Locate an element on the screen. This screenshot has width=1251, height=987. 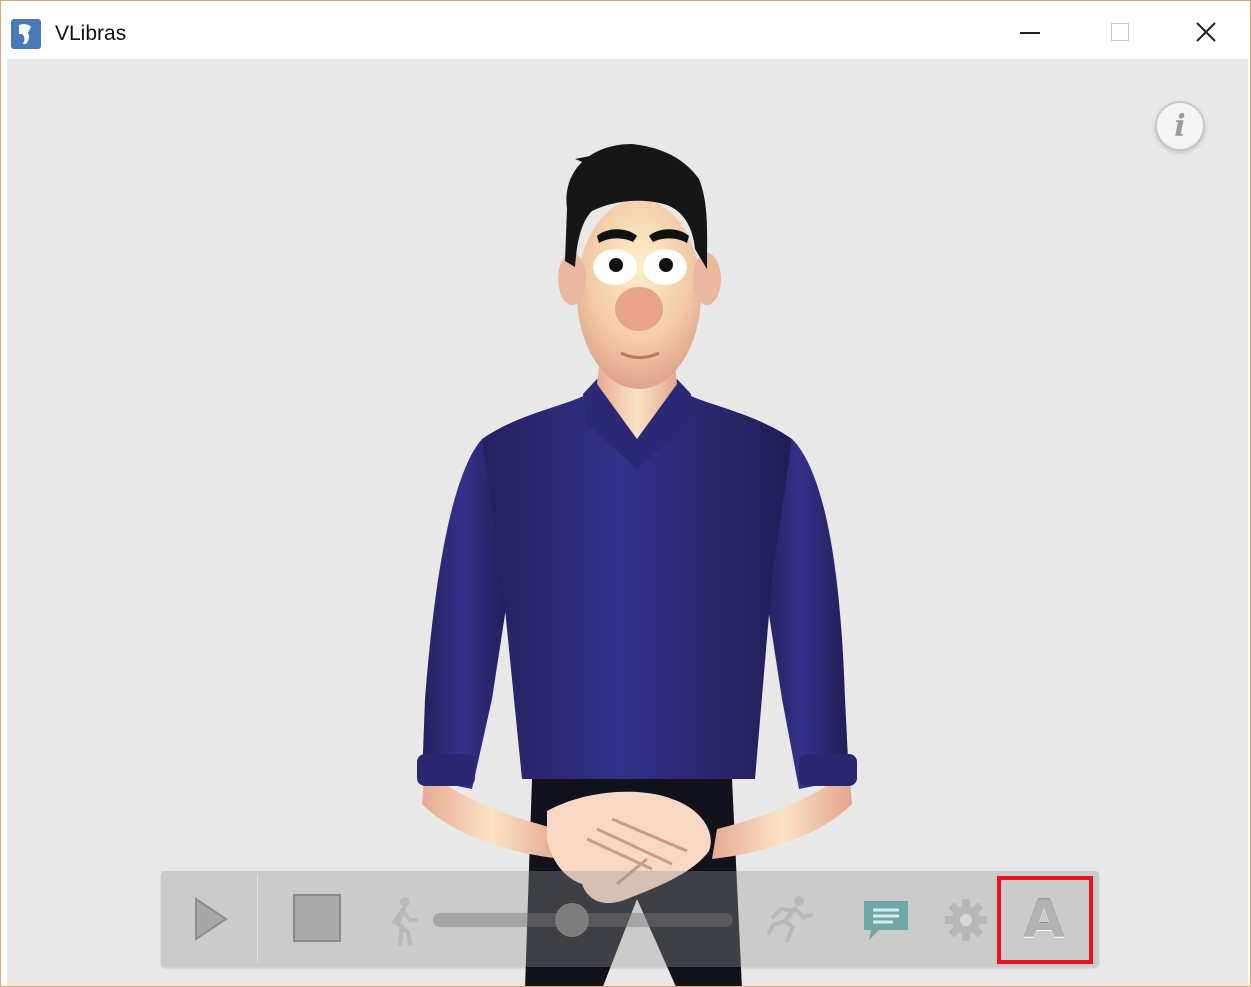
info-icon: i is located at coordinates (1180, 126).